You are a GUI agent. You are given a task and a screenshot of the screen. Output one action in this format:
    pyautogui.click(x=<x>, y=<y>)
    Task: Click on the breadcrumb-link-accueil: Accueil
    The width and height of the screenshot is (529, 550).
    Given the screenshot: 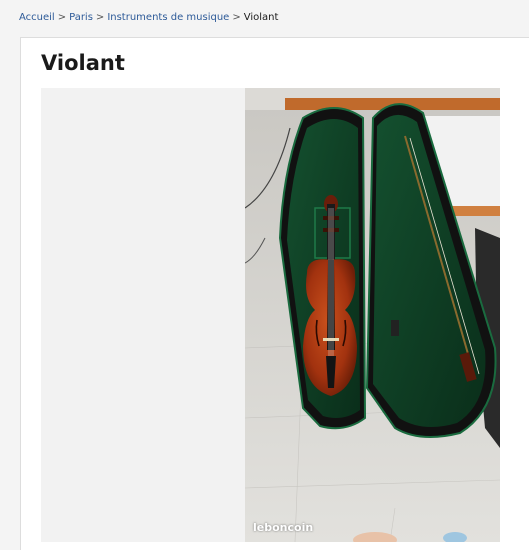 What is the action you would take?
    pyautogui.click(x=37, y=17)
    